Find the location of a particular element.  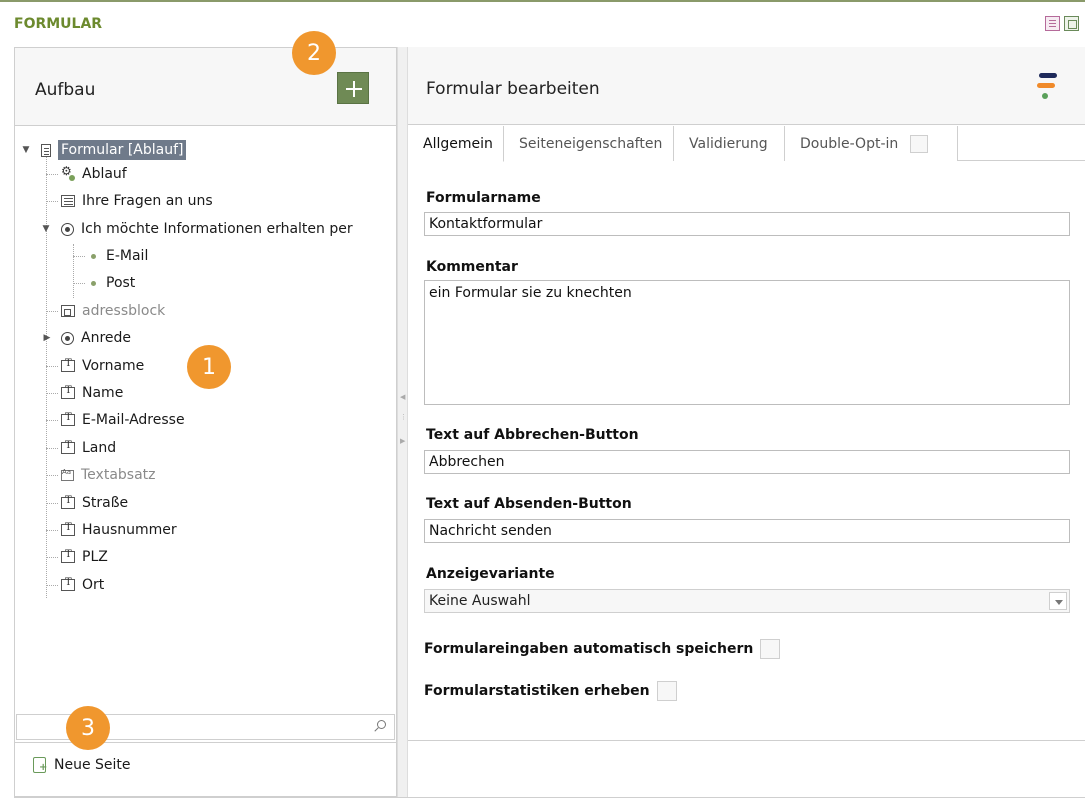

tree-item-ablauf: Ablauf is located at coordinates (94, 174).